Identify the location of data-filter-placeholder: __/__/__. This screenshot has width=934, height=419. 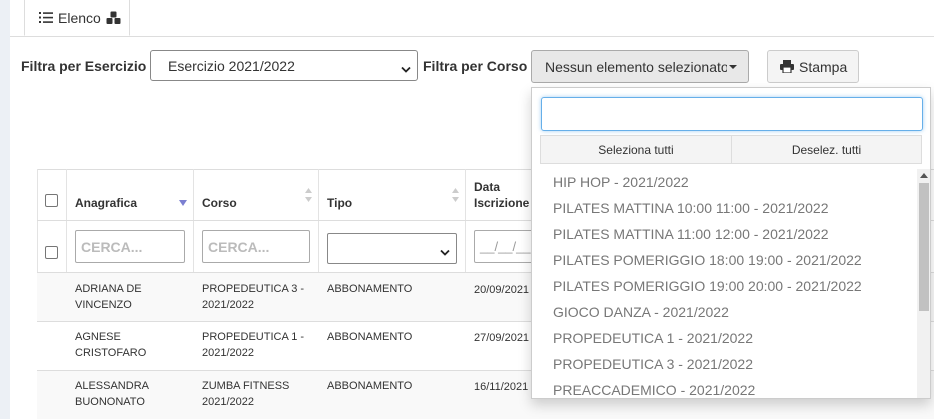
(505, 246).